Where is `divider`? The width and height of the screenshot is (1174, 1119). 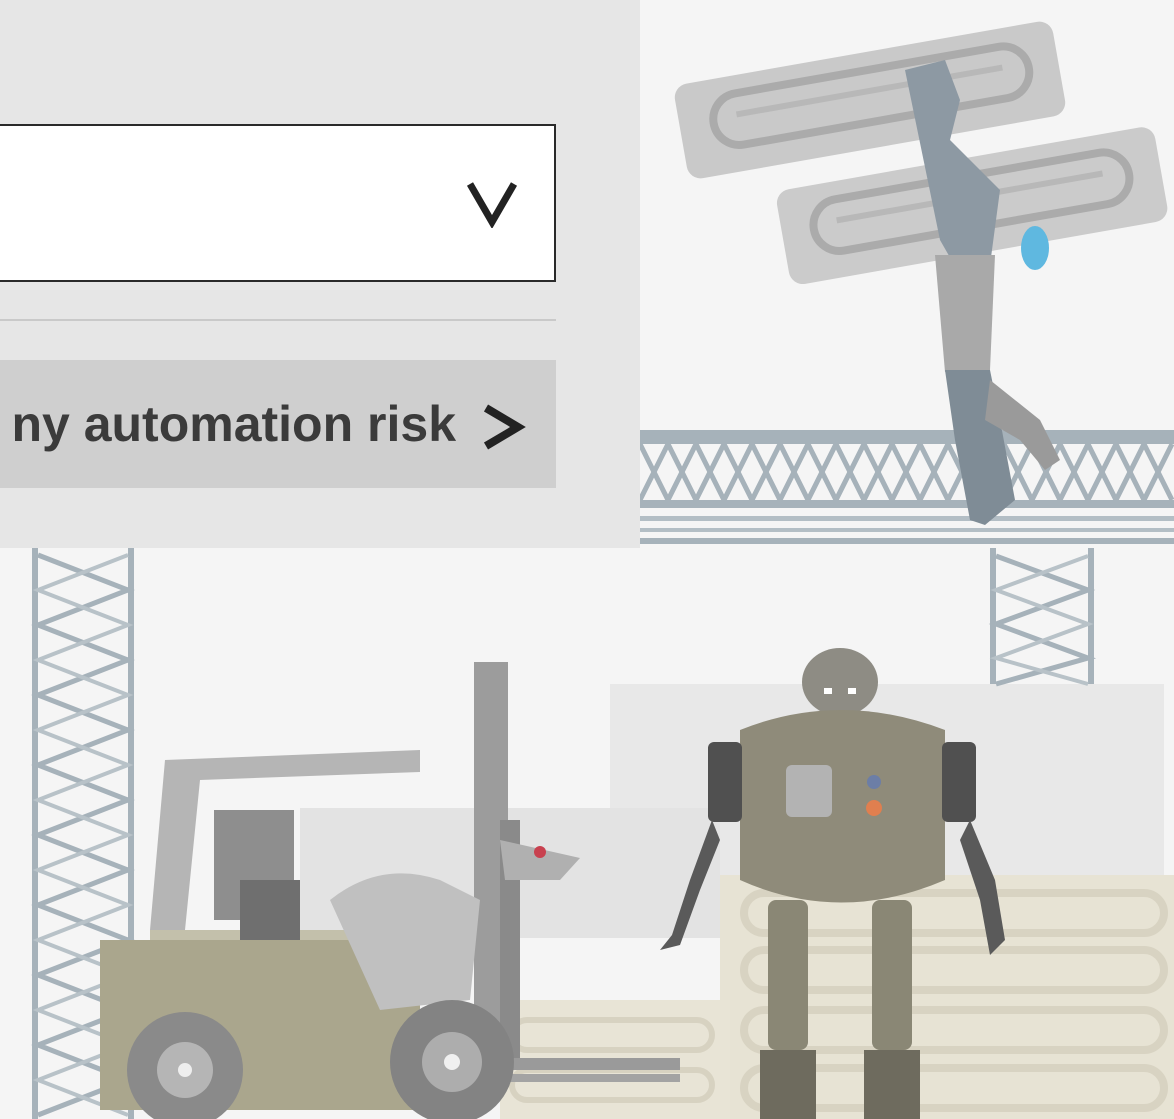 divider is located at coordinates (278, 320).